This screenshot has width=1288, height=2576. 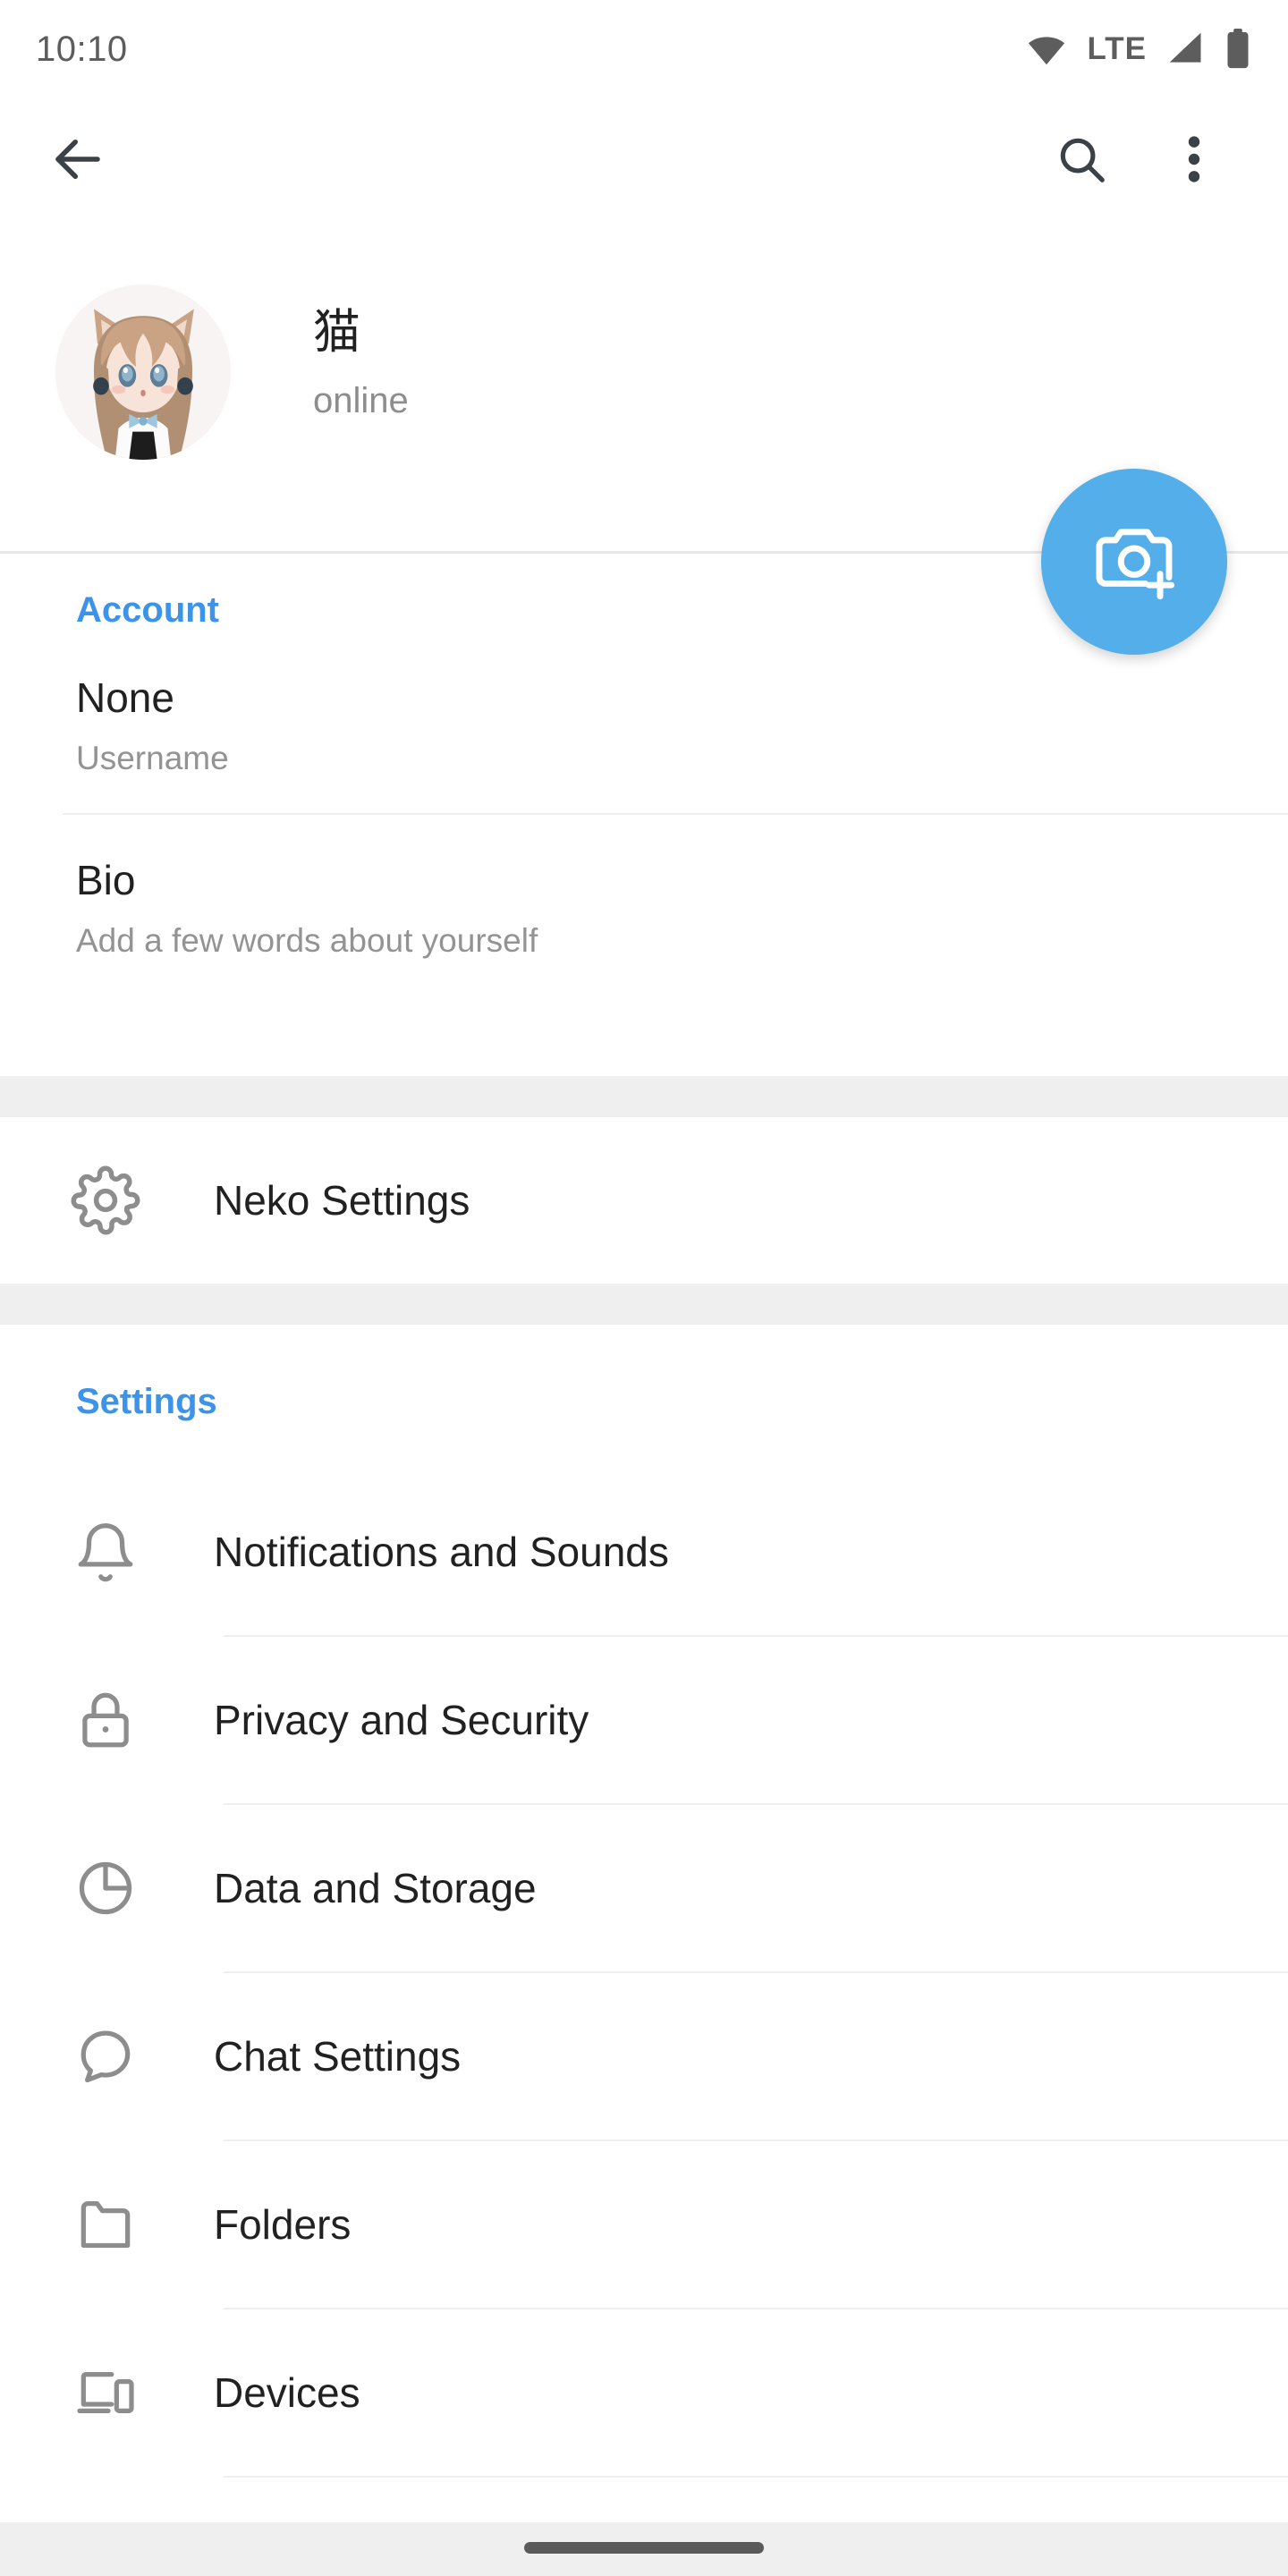 What do you see at coordinates (105, 1552) in the screenshot?
I see `bell-icon` at bounding box center [105, 1552].